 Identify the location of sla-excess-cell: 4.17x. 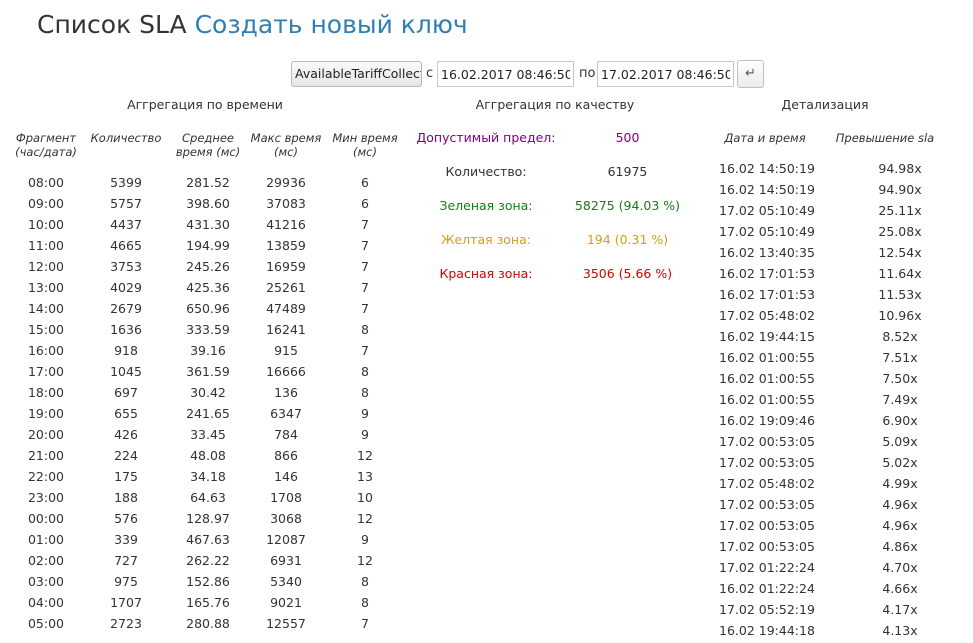
(900, 609).